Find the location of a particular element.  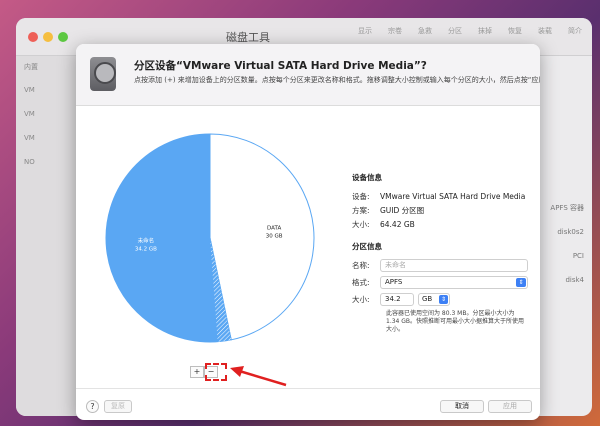

annotation-highlight-box is located at coordinates (216, 372).